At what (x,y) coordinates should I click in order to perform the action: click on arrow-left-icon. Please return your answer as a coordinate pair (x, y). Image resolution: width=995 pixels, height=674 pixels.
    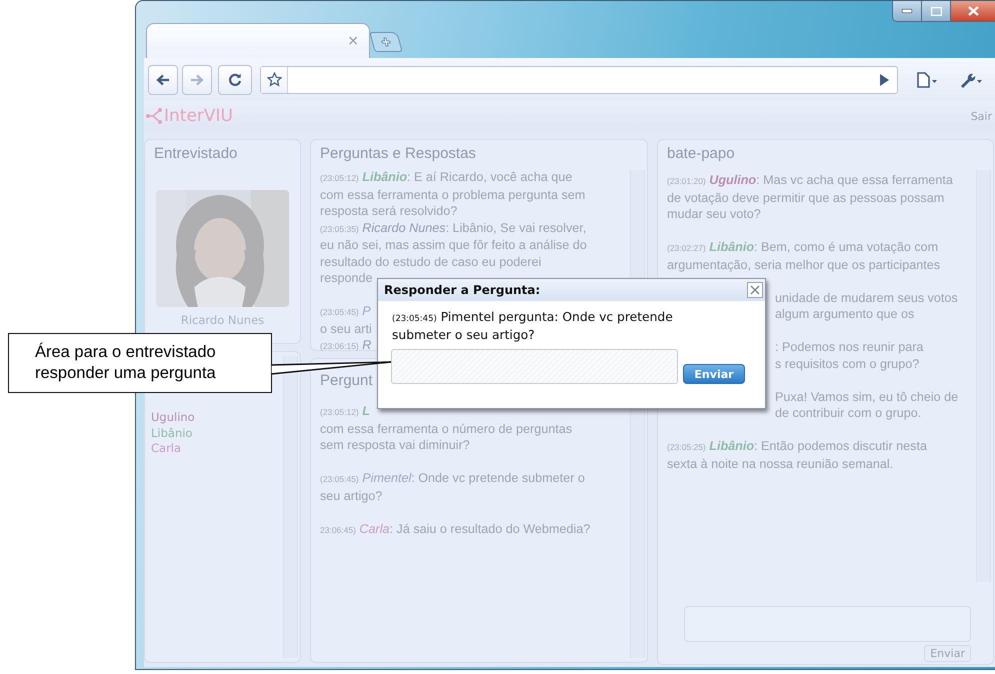
    Looking at the image, I should click on (163, 80).